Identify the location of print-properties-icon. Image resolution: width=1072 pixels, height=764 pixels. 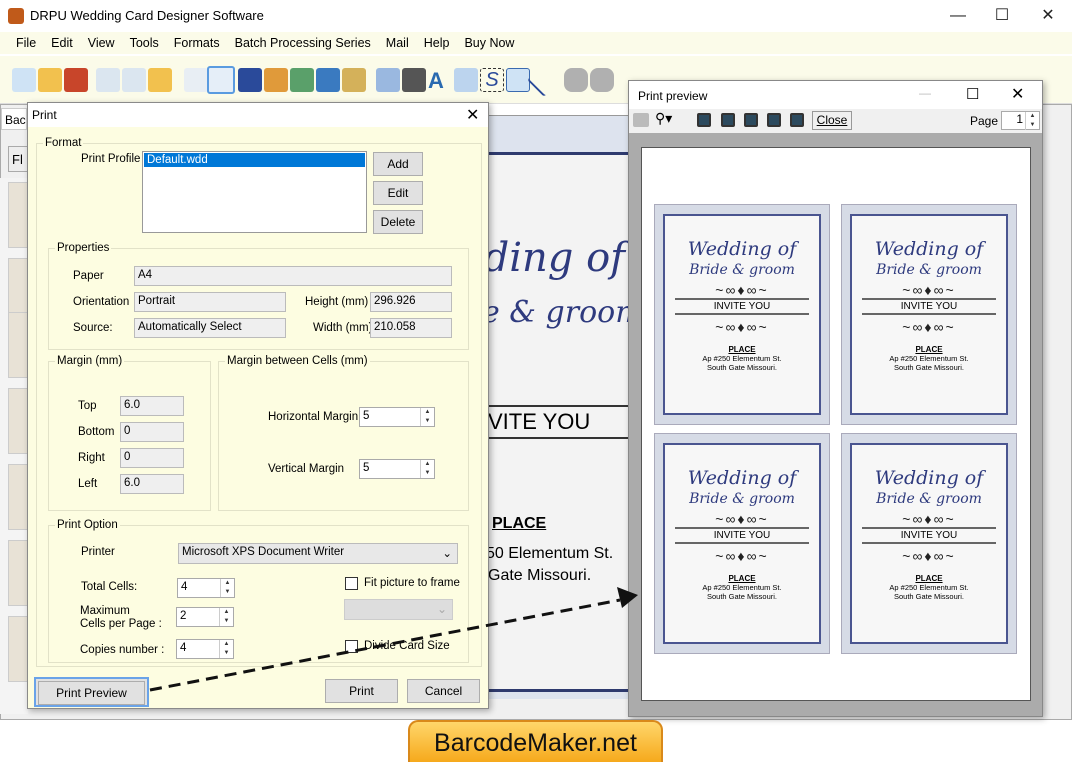
(196, 80).